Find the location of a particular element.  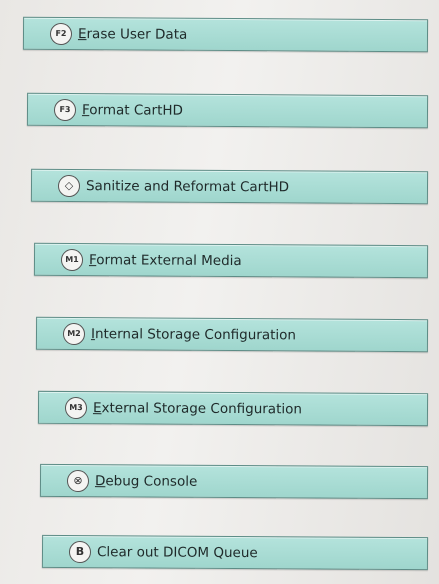

internal-storage-config-label: Internal Storage Configuration is located at coordinates (193, 334).